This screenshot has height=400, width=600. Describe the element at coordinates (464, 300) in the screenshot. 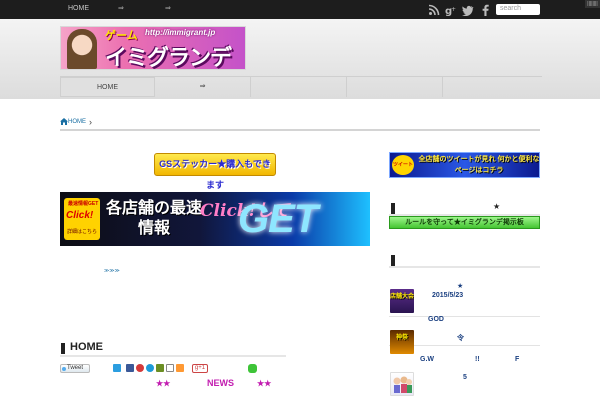

I see `sidebar-post-1: 店舗大会 ★ 2015/5/23` at that location.